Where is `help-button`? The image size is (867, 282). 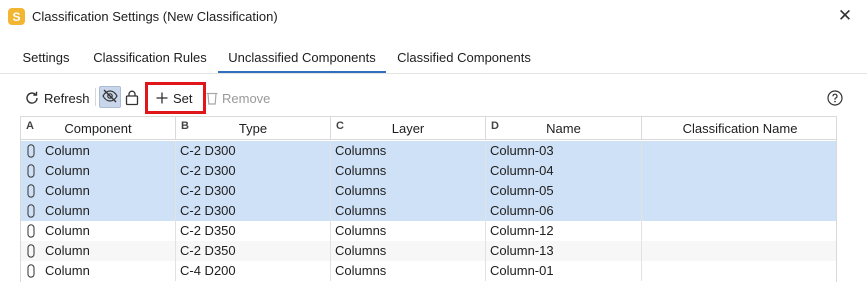 help-button is located at coordinates (835, 98).